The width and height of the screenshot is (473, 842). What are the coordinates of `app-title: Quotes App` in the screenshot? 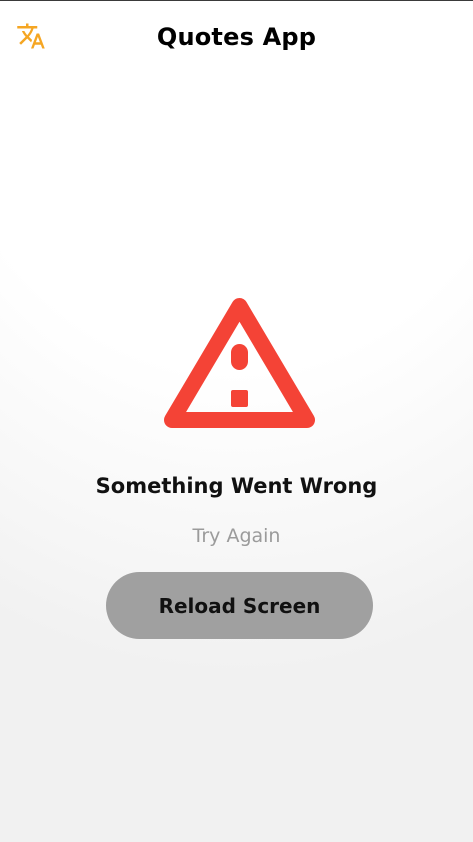 It's located at (236, 37).